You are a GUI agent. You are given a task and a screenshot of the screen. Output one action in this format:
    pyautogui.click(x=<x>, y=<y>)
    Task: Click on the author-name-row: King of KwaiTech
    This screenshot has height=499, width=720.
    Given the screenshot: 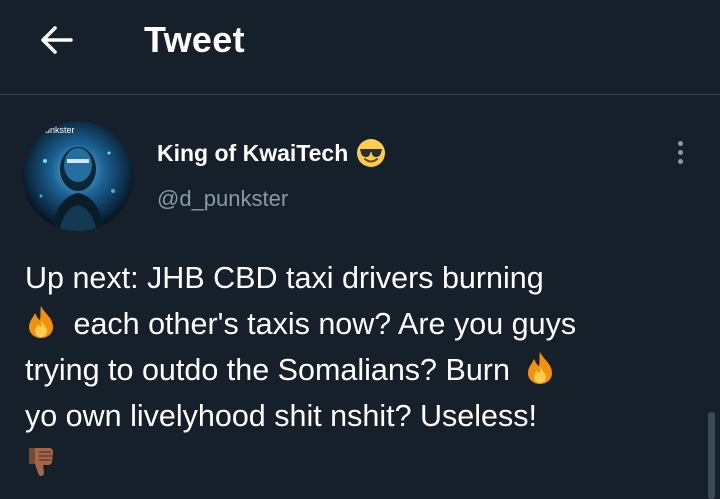 What is the action you would take?
    pyautogui.click(x=271, y=153)
    